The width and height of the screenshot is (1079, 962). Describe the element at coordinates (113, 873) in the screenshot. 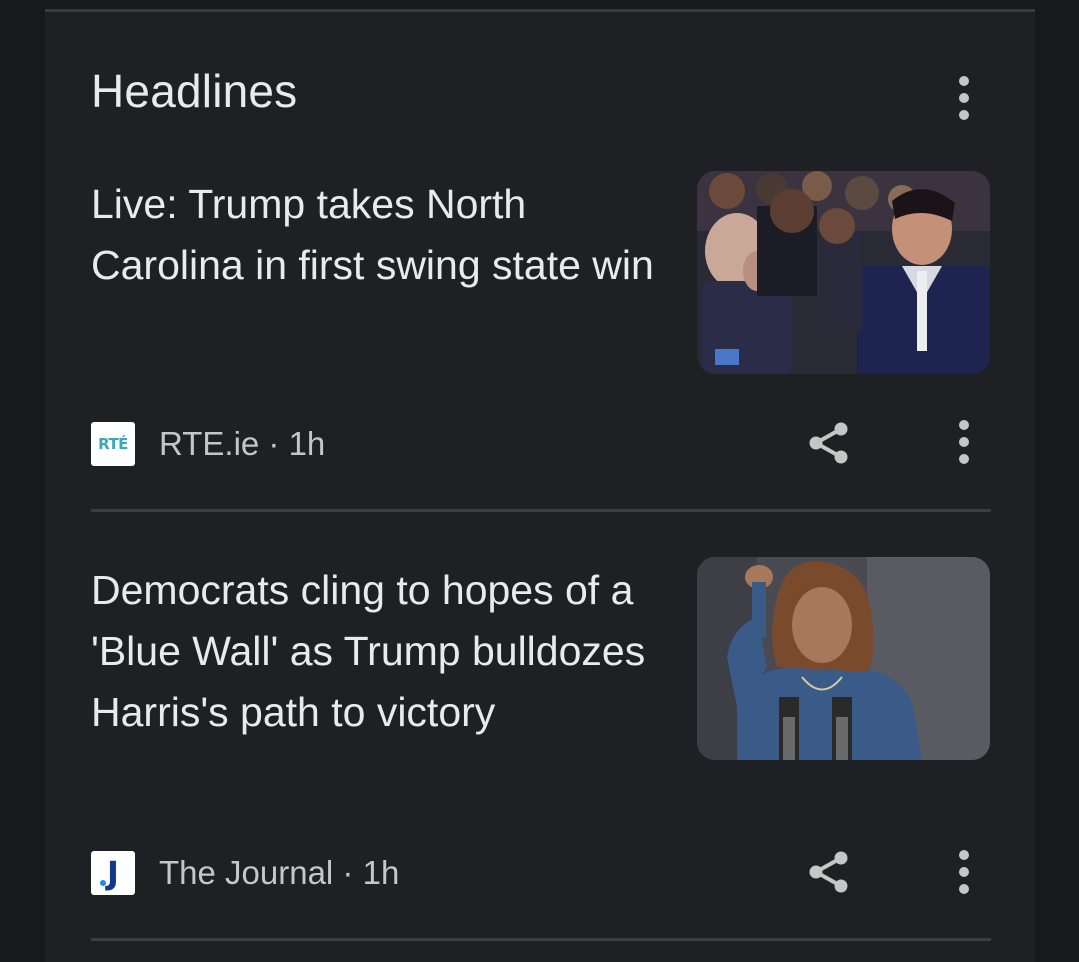

I see `the-journal-favicon-icon: J` at that location.